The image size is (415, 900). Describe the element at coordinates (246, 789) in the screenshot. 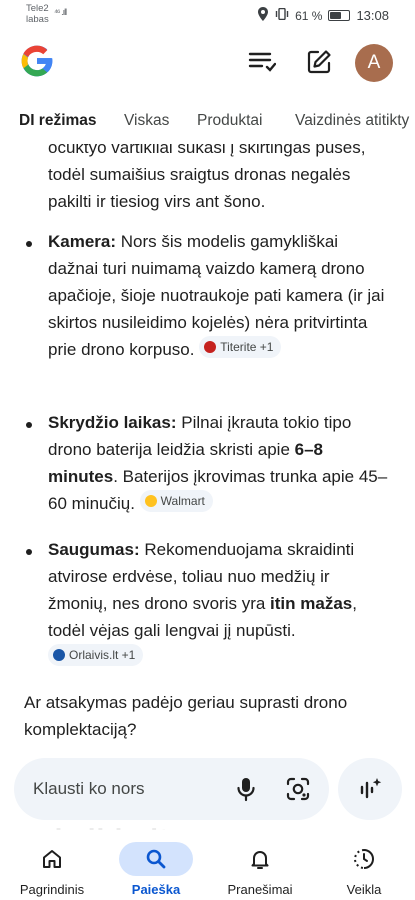

I see `microphone-icon` at that location.